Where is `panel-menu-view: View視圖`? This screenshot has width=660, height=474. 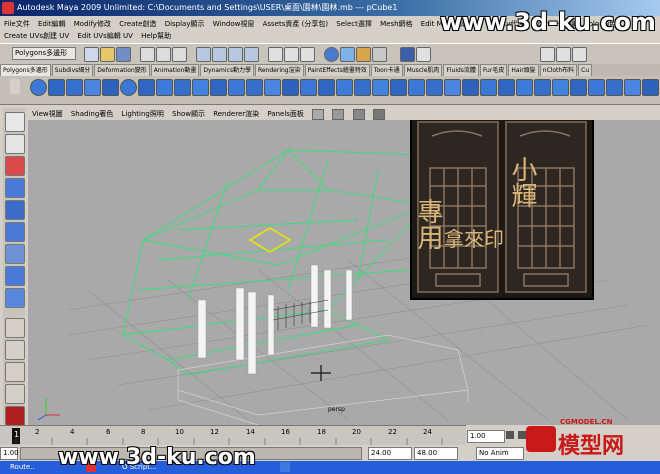
panel-menu-view: View視圖 is located at coordinates (47, 114).